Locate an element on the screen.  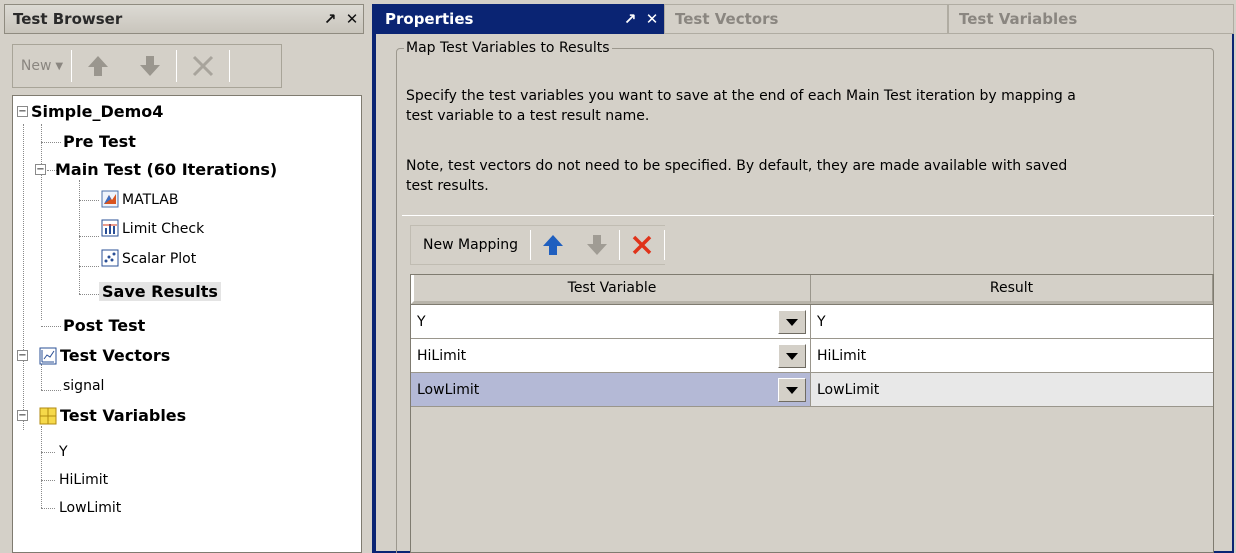
move-up-button is located at coordinates (98, 66).